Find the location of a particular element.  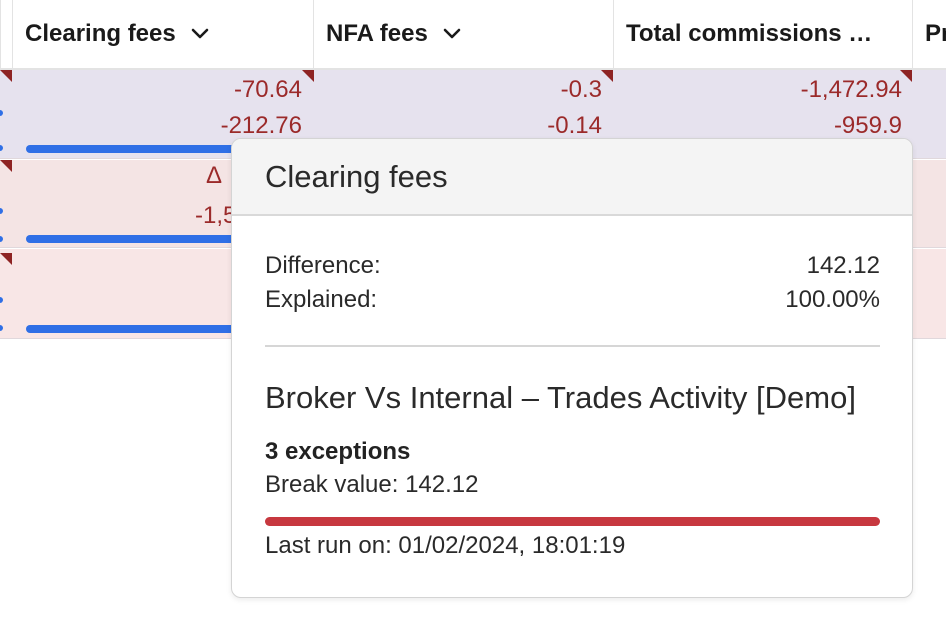

explained-label: Explained: is located at coordinates (321, 299).